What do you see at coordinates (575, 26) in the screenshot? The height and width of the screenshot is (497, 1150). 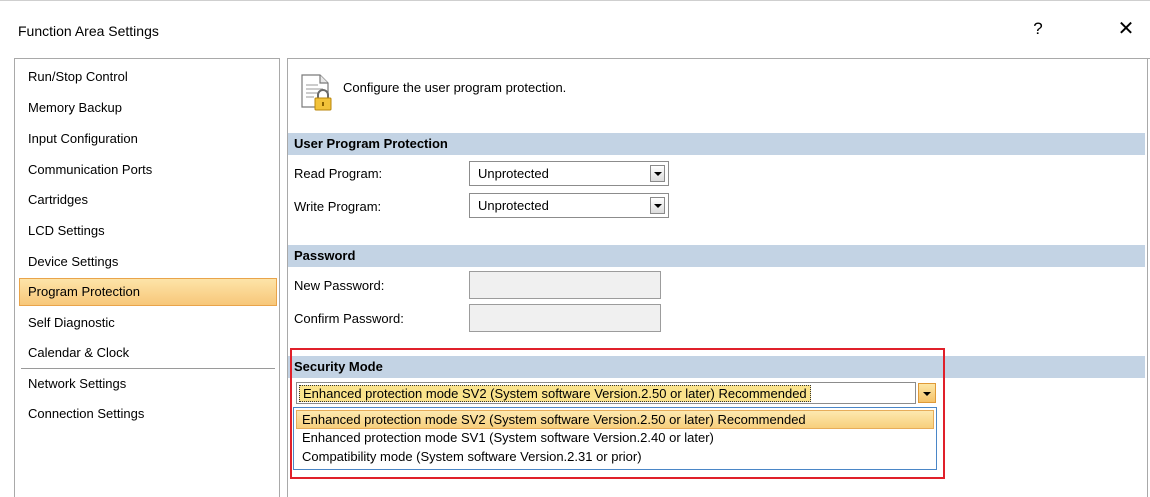 I see `title-bar: Function Area Settings ? ✕` at bounding box center [575, 26].